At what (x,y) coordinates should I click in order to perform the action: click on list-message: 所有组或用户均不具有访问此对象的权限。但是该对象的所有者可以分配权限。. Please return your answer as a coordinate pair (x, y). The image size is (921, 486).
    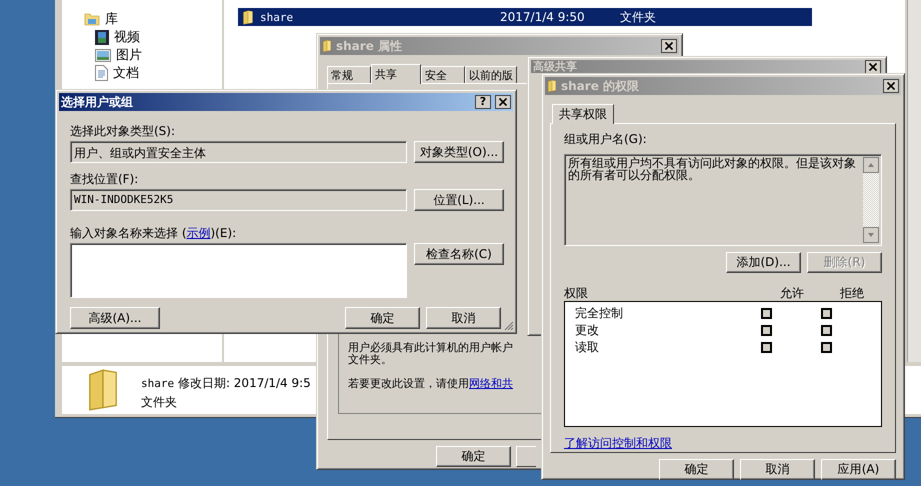
    Looking at the image, I should click on (712, 170).